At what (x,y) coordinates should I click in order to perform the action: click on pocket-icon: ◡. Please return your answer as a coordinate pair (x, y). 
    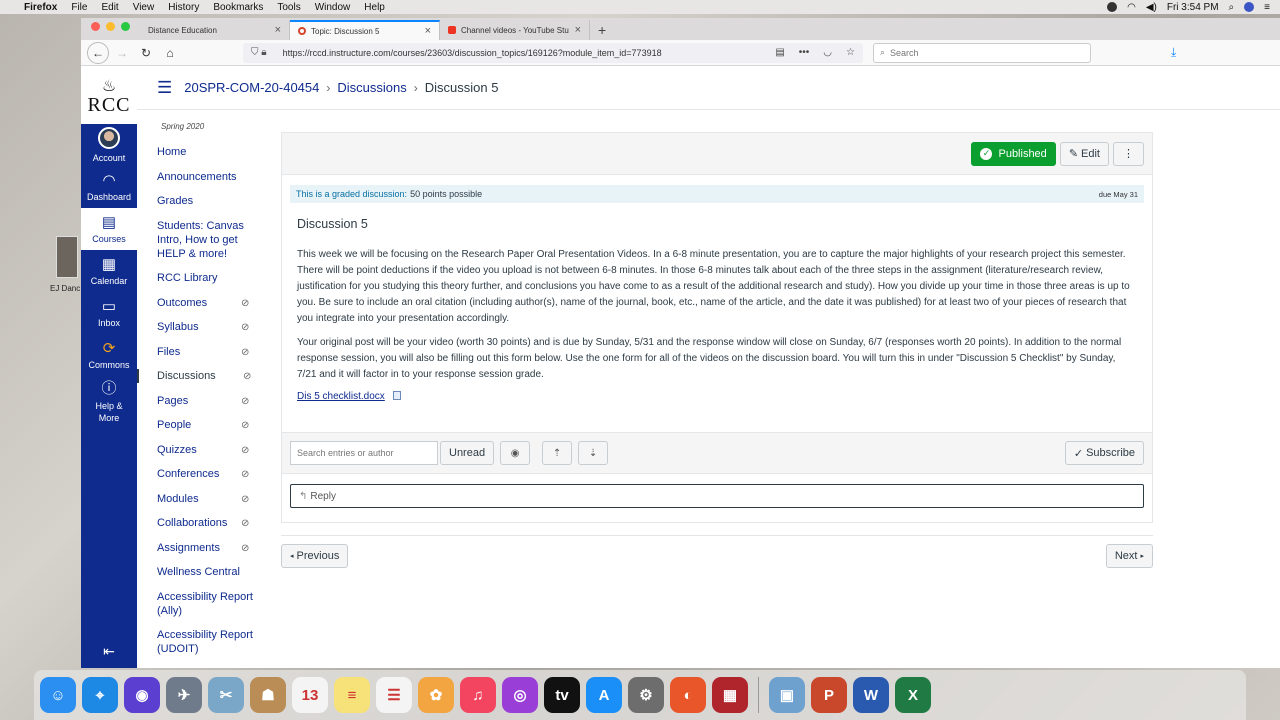
    Looking at the image, I should click on (827, 52).